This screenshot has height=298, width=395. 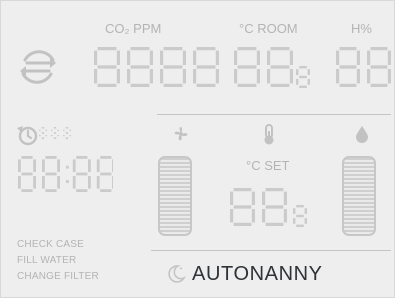 I want to click on timer-small-digits, so click(x=55, y=132).